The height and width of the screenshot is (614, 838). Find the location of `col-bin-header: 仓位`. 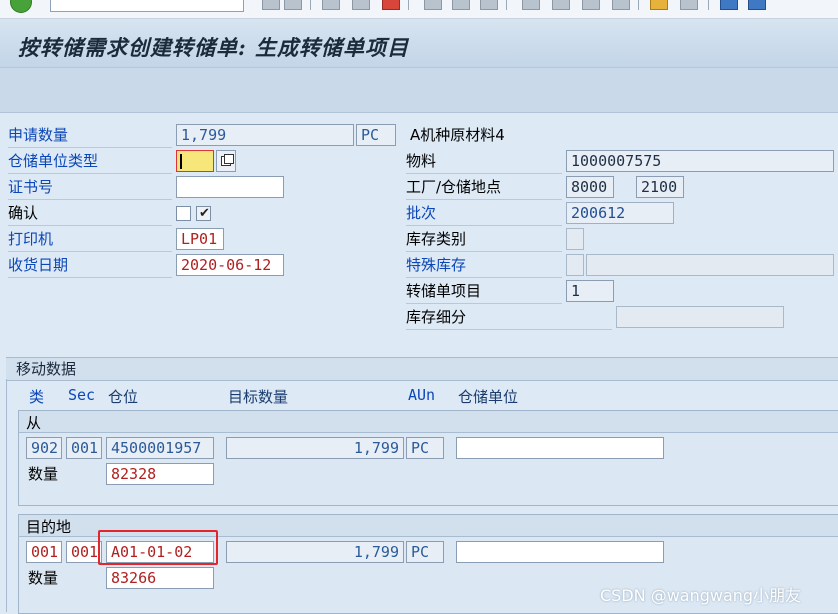

col-bin-header: 仓位 is located at coordinates (123, 397).